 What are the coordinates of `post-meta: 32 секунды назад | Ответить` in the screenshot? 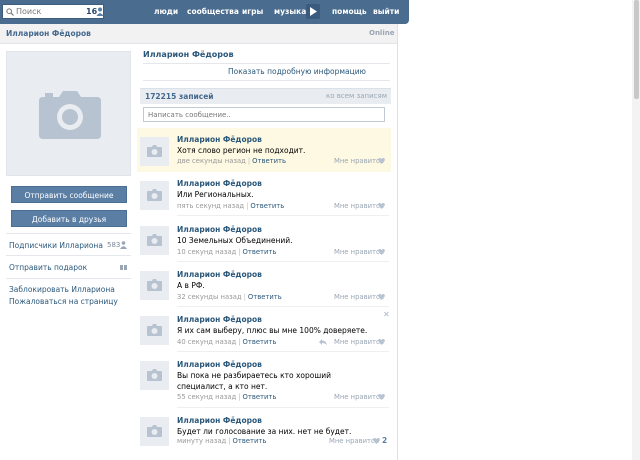 It's located at (229, 297).